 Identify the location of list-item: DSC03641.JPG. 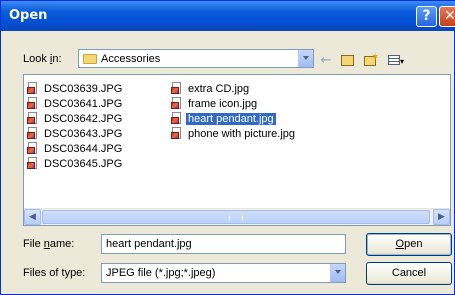
(75, 103).